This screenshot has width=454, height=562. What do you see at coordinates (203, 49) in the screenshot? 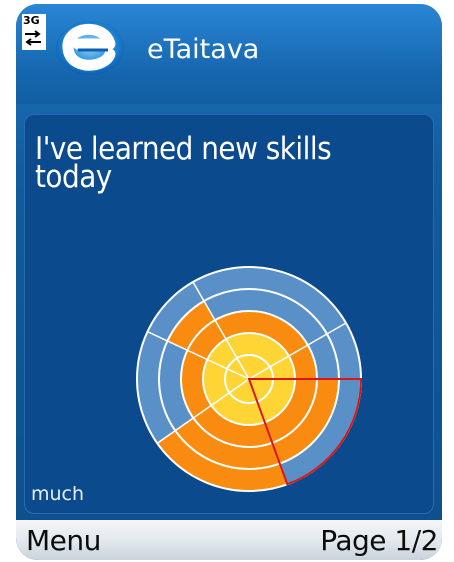
I see `app-title: eTaitava` at bounding box center [203, 49].